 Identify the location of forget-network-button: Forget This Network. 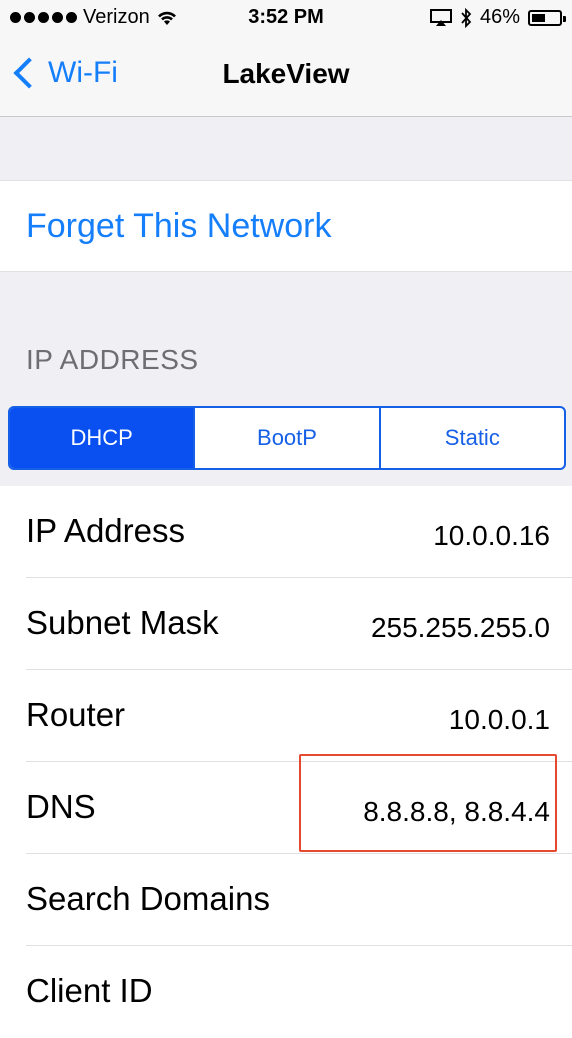
(178, 226).